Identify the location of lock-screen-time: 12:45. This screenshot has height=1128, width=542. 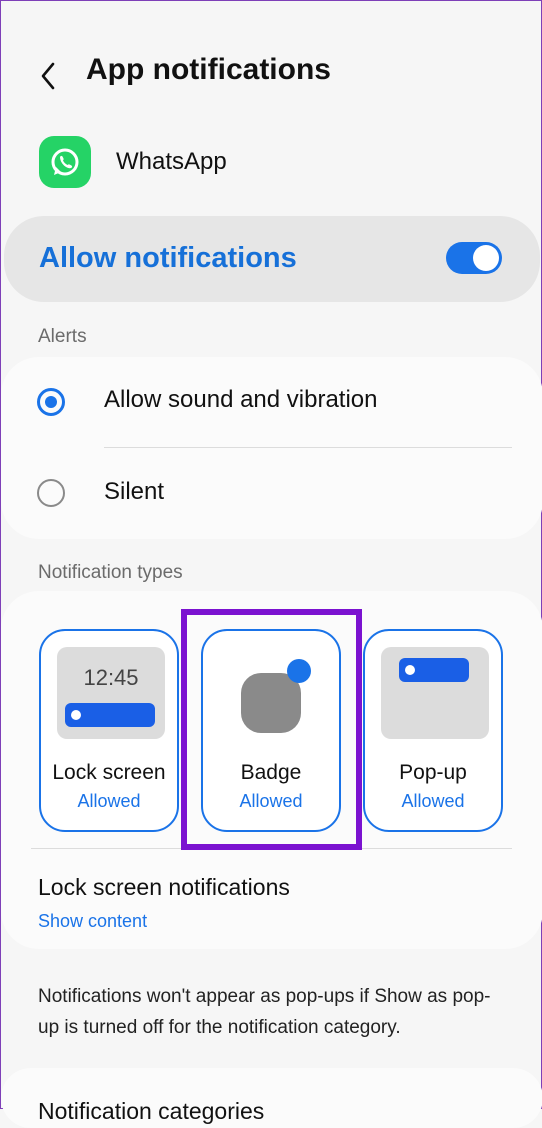
(111, 677).